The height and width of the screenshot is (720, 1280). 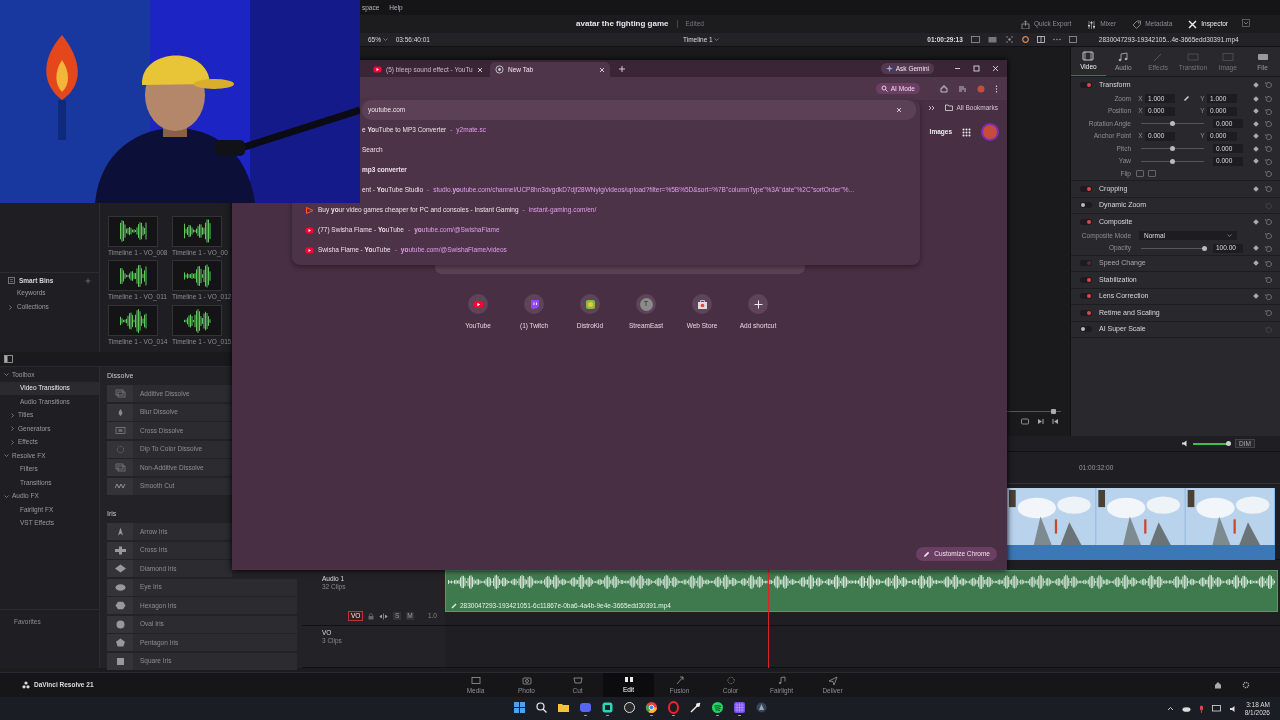 What do you see at coordinates (1040, 421) in the screenshot?
I see `next-frame-icon` at bounding box center [1040, 421].